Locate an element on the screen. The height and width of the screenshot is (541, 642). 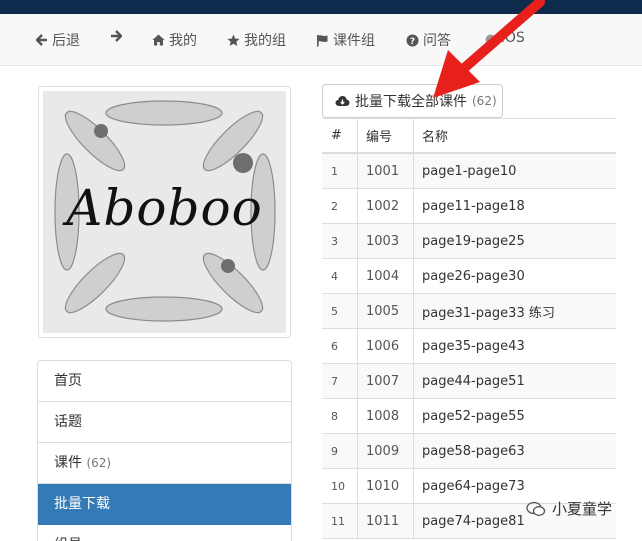
table-row: 5 1005 page31-page33 练习 is located at coordinates (469, 311).